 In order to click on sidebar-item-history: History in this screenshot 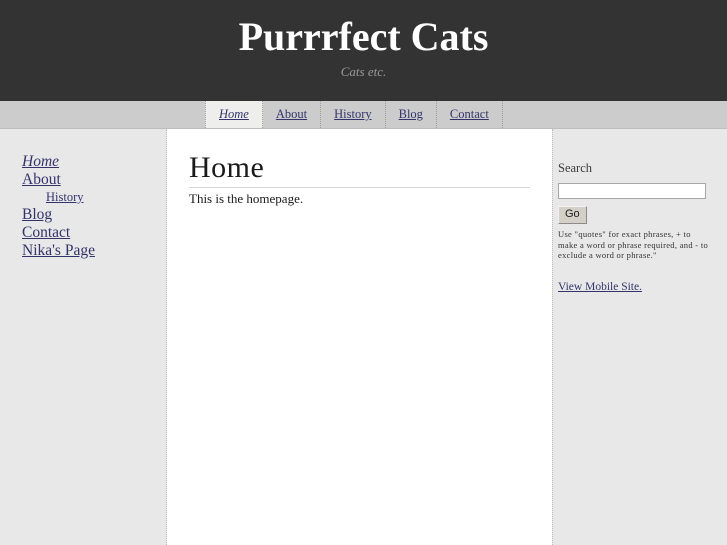, I will do `click(65, 197)`.